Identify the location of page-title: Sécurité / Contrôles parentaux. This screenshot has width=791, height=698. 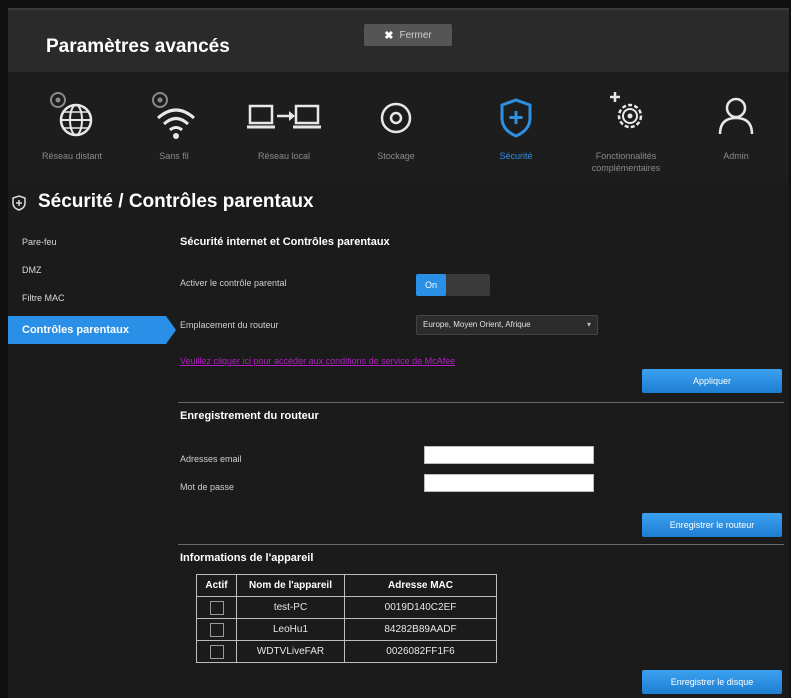
(176, 201).